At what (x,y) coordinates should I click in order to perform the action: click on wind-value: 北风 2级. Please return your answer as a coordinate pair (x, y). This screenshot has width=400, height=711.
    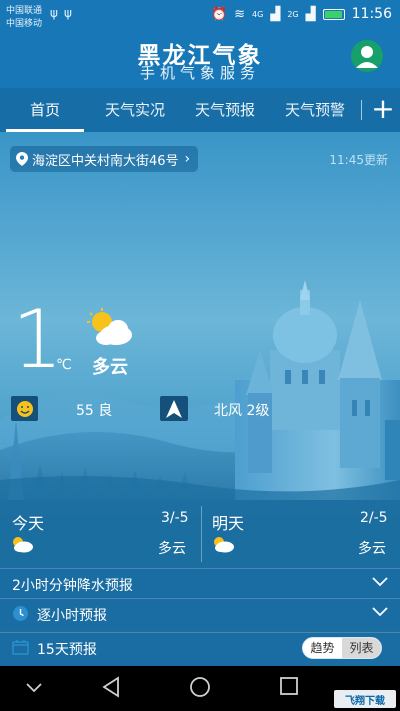
    Looking at the image, I should click on (242, 411).